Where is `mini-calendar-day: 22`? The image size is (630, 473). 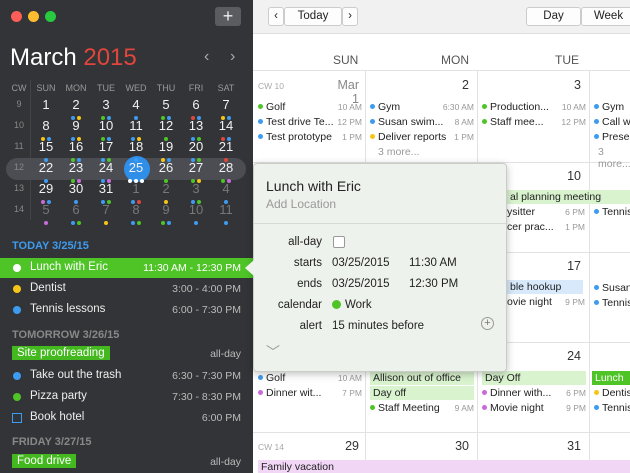
mini-calendar-day: 22 is located at coordinates (46, 167).